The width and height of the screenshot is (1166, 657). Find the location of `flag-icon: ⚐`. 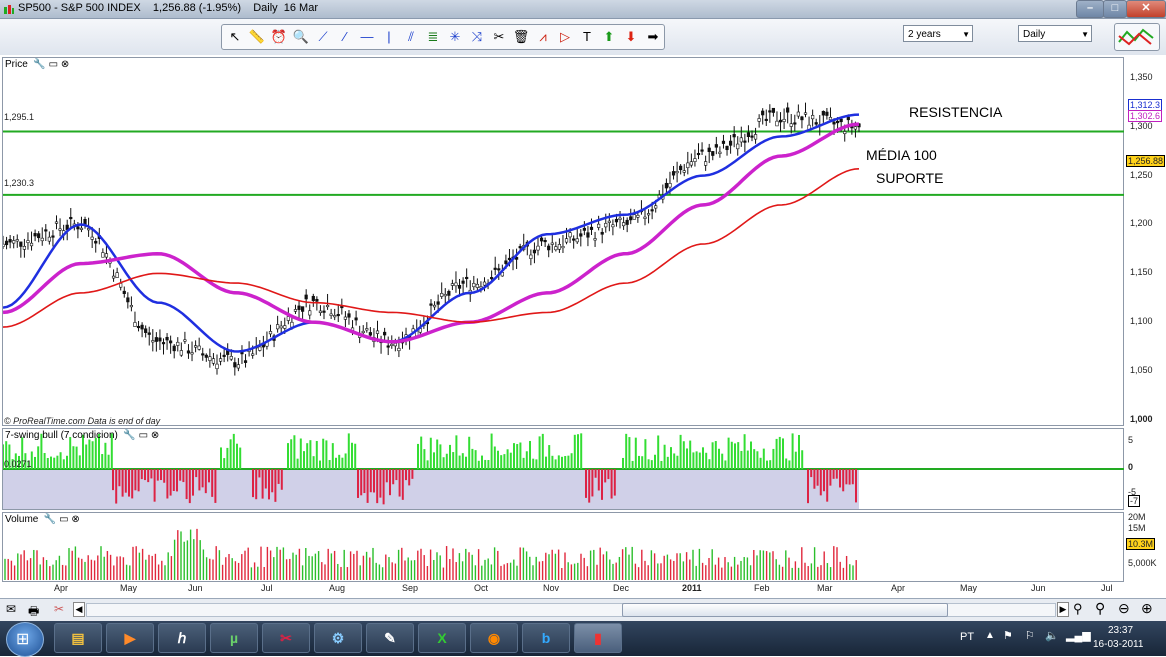

flag-icon: ⚐ is located at coordinates (1030, 635).